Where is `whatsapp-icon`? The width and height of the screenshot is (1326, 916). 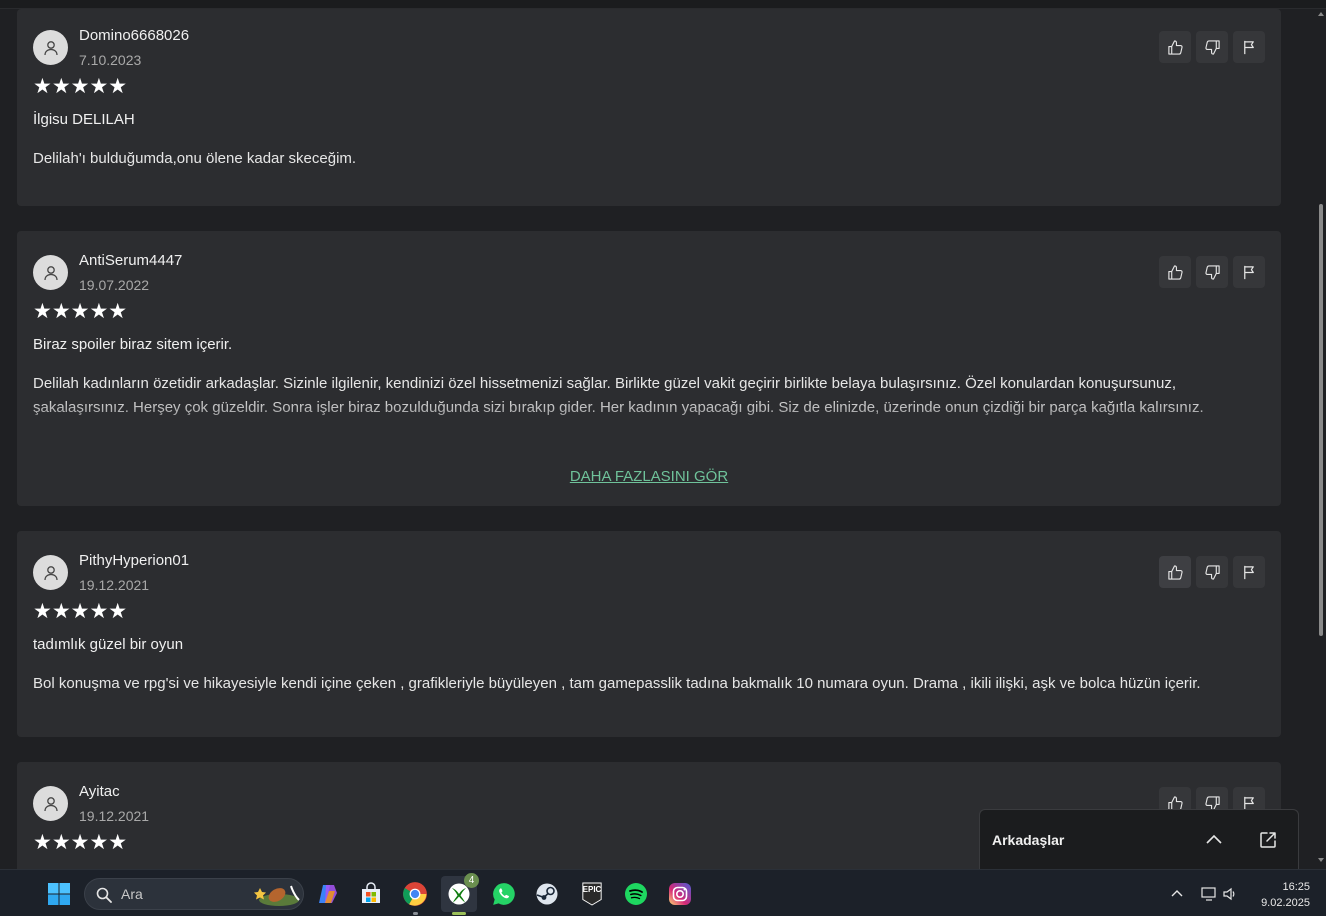 whatsapp-icon is located at coordinates (504, 894).